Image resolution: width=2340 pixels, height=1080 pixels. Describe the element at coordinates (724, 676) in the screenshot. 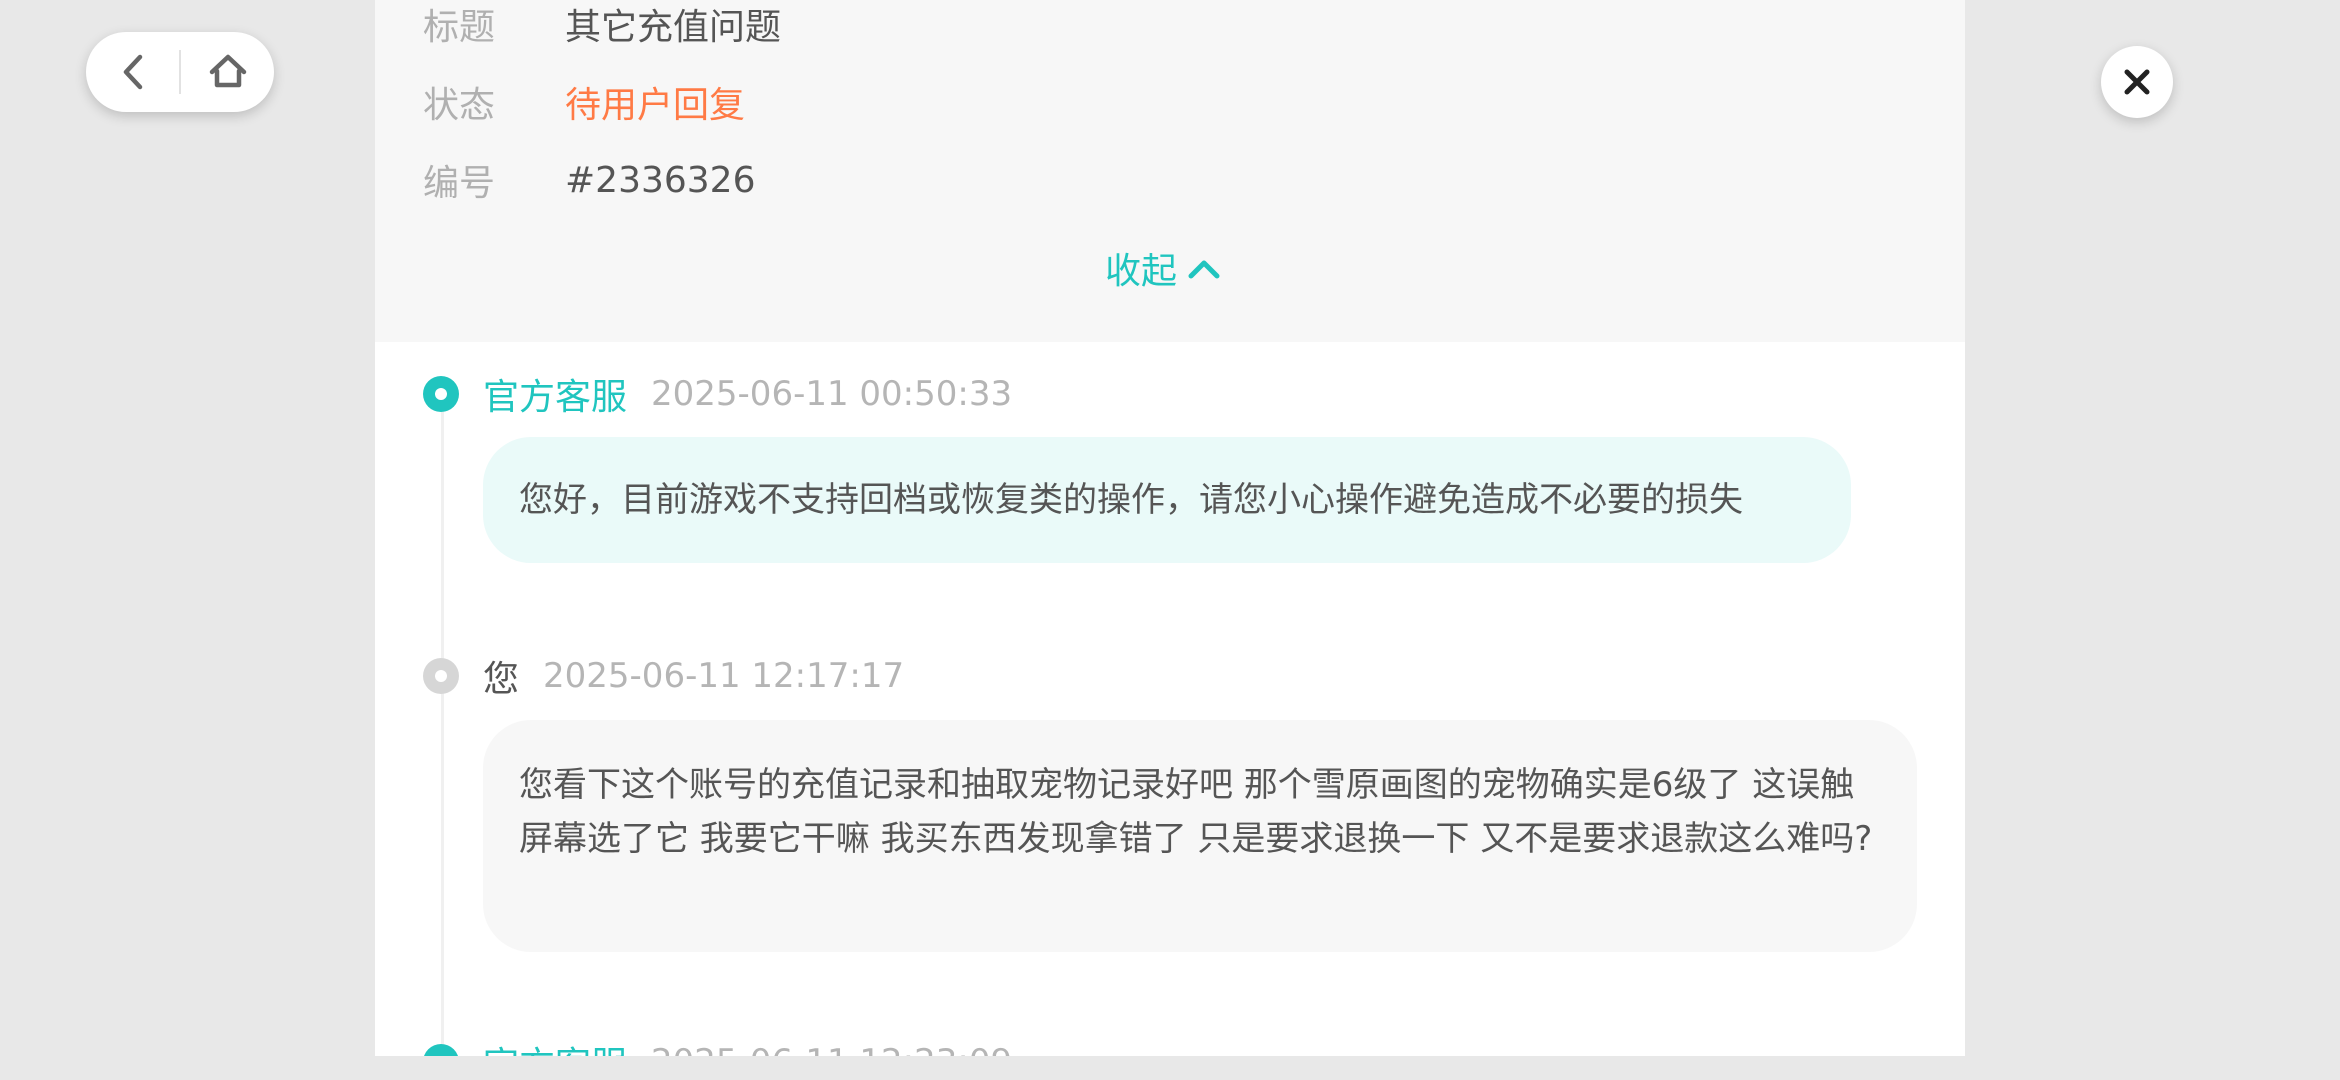

I see `message-time: 2025-06-11 12:17:17` at that location.